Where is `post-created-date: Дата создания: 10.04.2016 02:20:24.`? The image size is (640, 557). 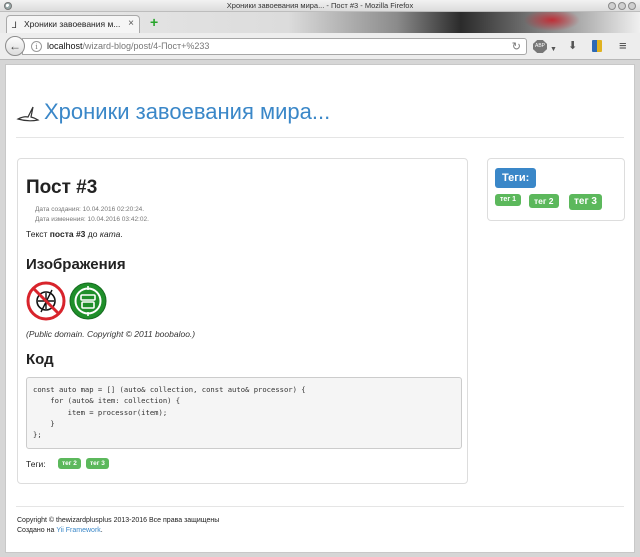
post-created-date: Дата создания: 10.04.2016 02:20:24. is located at coordinates (90, 209).